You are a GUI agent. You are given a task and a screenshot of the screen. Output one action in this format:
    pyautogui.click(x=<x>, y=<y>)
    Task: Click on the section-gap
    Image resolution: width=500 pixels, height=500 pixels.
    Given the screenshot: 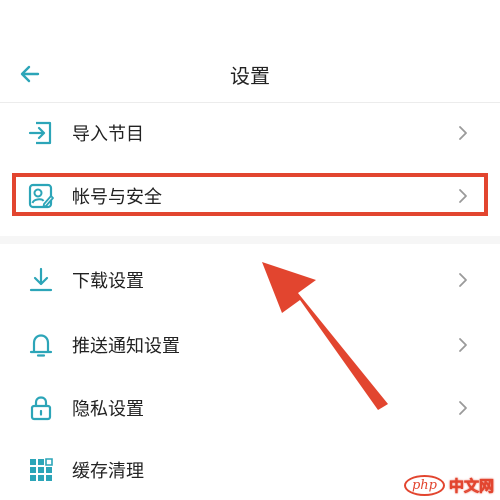 What is the action you would take?
    pyautogui.click(x=250, y=240)
    